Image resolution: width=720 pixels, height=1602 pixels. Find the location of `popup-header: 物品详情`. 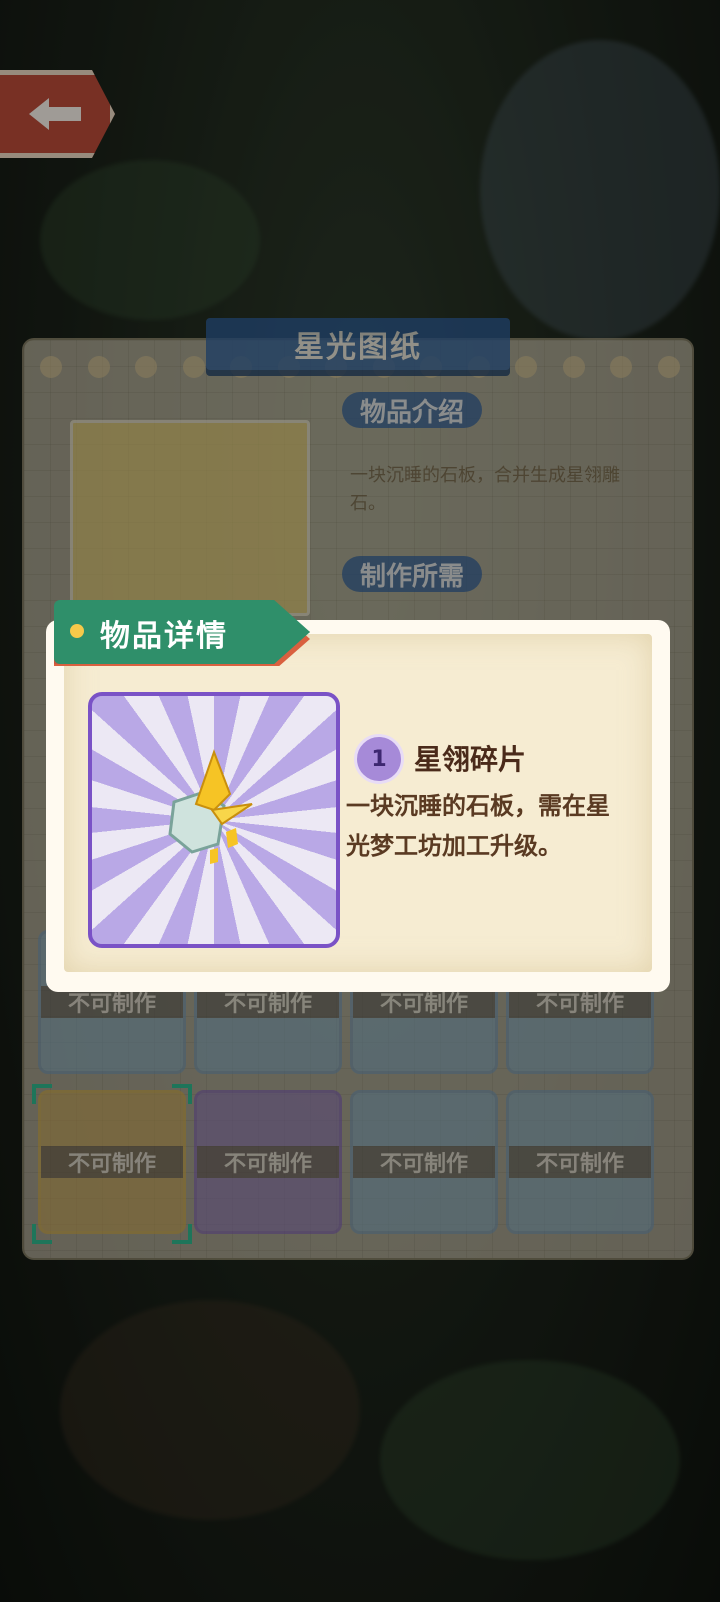

popup-header: 物品详情 is located at coordinates (164, 636).